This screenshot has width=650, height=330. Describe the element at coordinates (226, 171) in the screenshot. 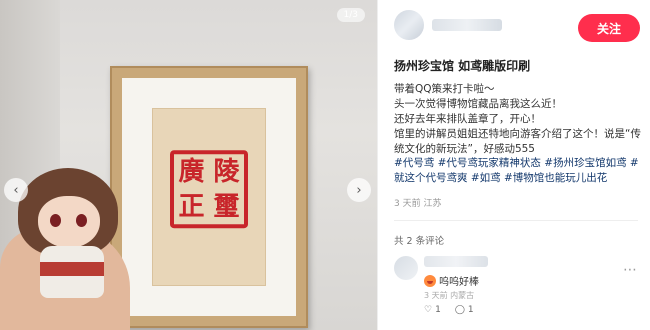

I see `seal-char: 陵` at that location.